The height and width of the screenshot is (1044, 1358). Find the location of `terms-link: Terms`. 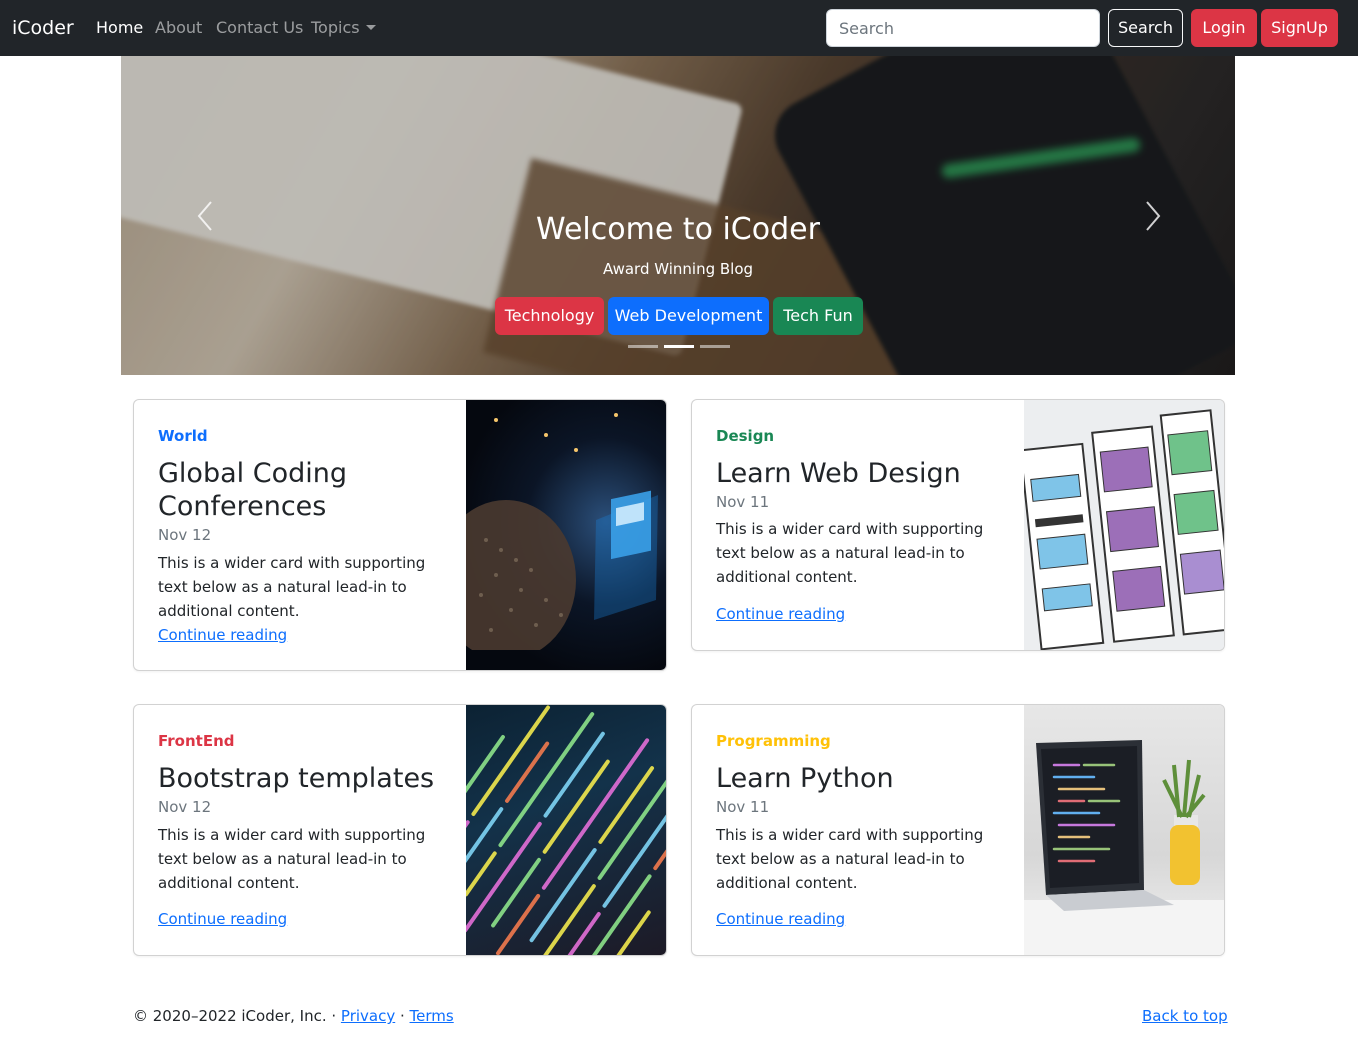

terms-link: Terms is located at coordinates (432, 1016).